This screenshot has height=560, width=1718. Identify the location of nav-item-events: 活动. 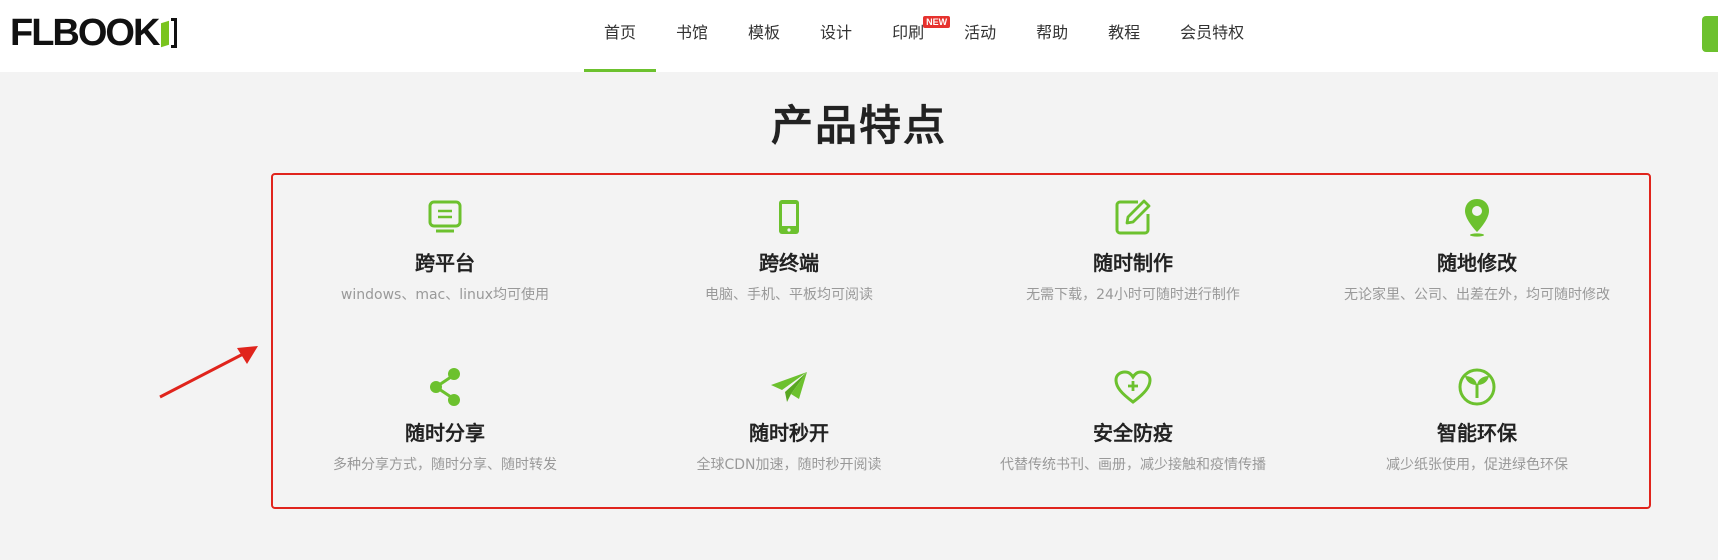
(980, 36).